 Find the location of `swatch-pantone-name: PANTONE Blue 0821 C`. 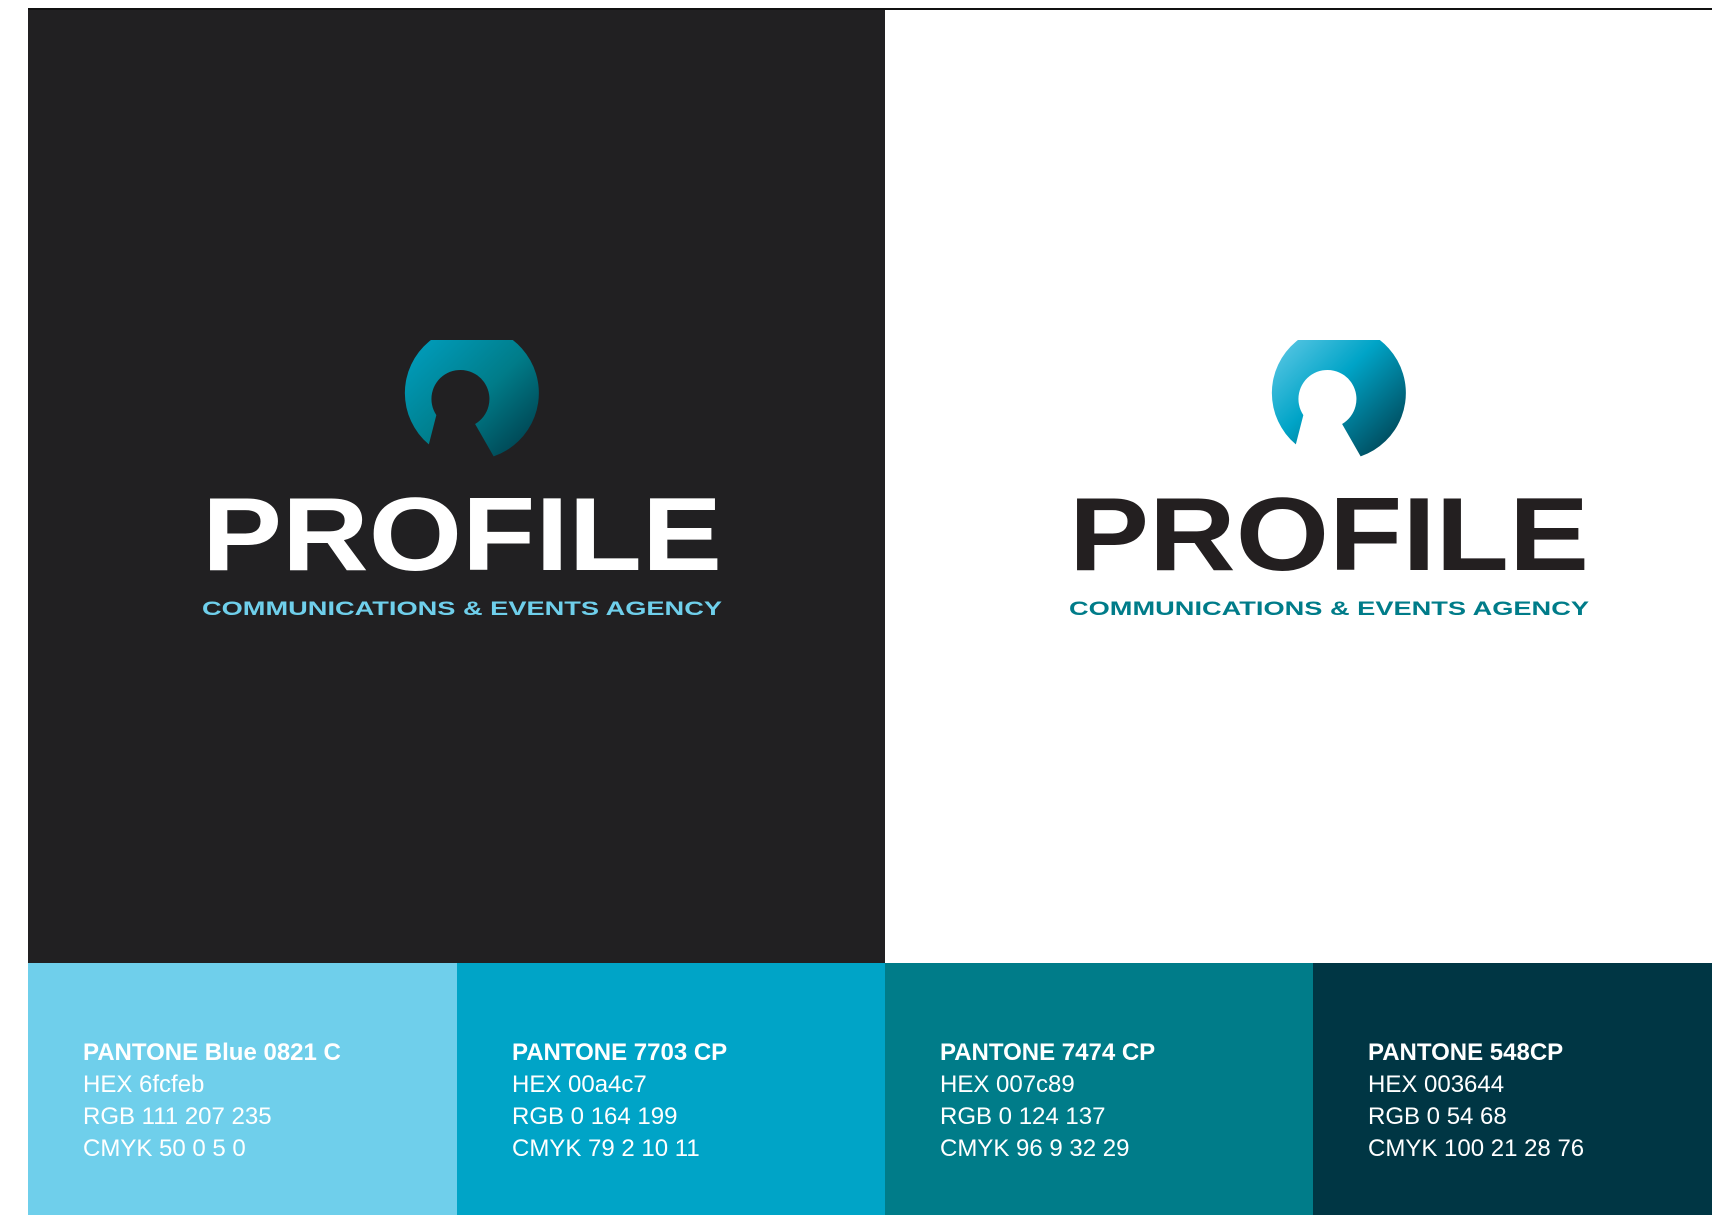

swatch-pantone-name: PANTONE Blue 0821 C is located at coordinates (212, 1052).